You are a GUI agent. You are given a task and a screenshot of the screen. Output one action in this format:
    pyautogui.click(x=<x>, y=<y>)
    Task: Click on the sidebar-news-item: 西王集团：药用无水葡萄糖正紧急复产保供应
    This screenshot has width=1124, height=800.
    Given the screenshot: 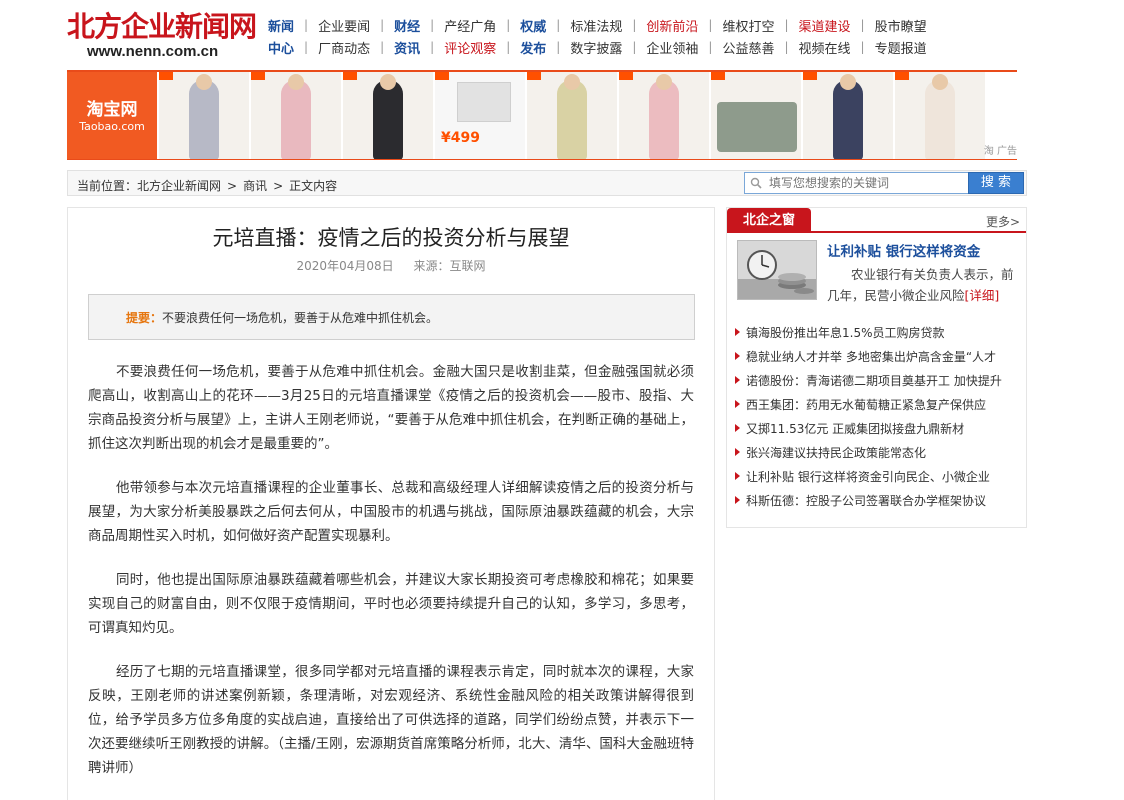 What is the action you would take?
    pyautogui.click(x=879, y=404)
    